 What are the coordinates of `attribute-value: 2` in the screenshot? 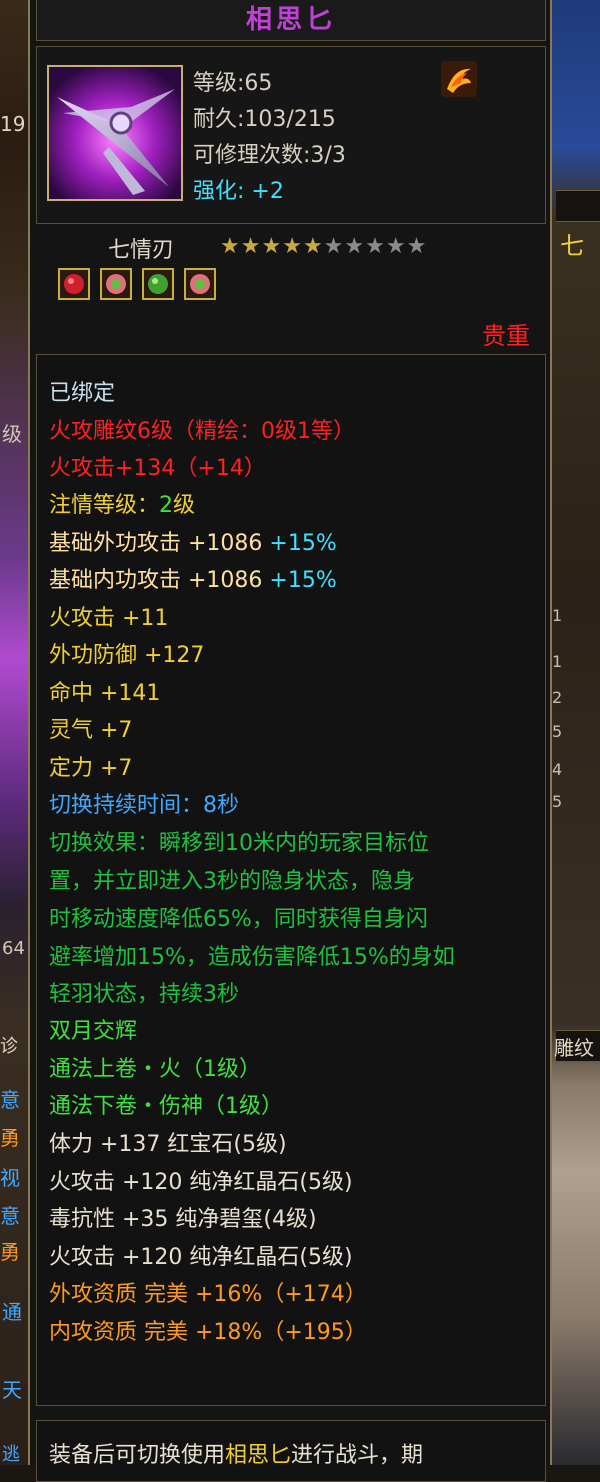 It's located at (166, 505).